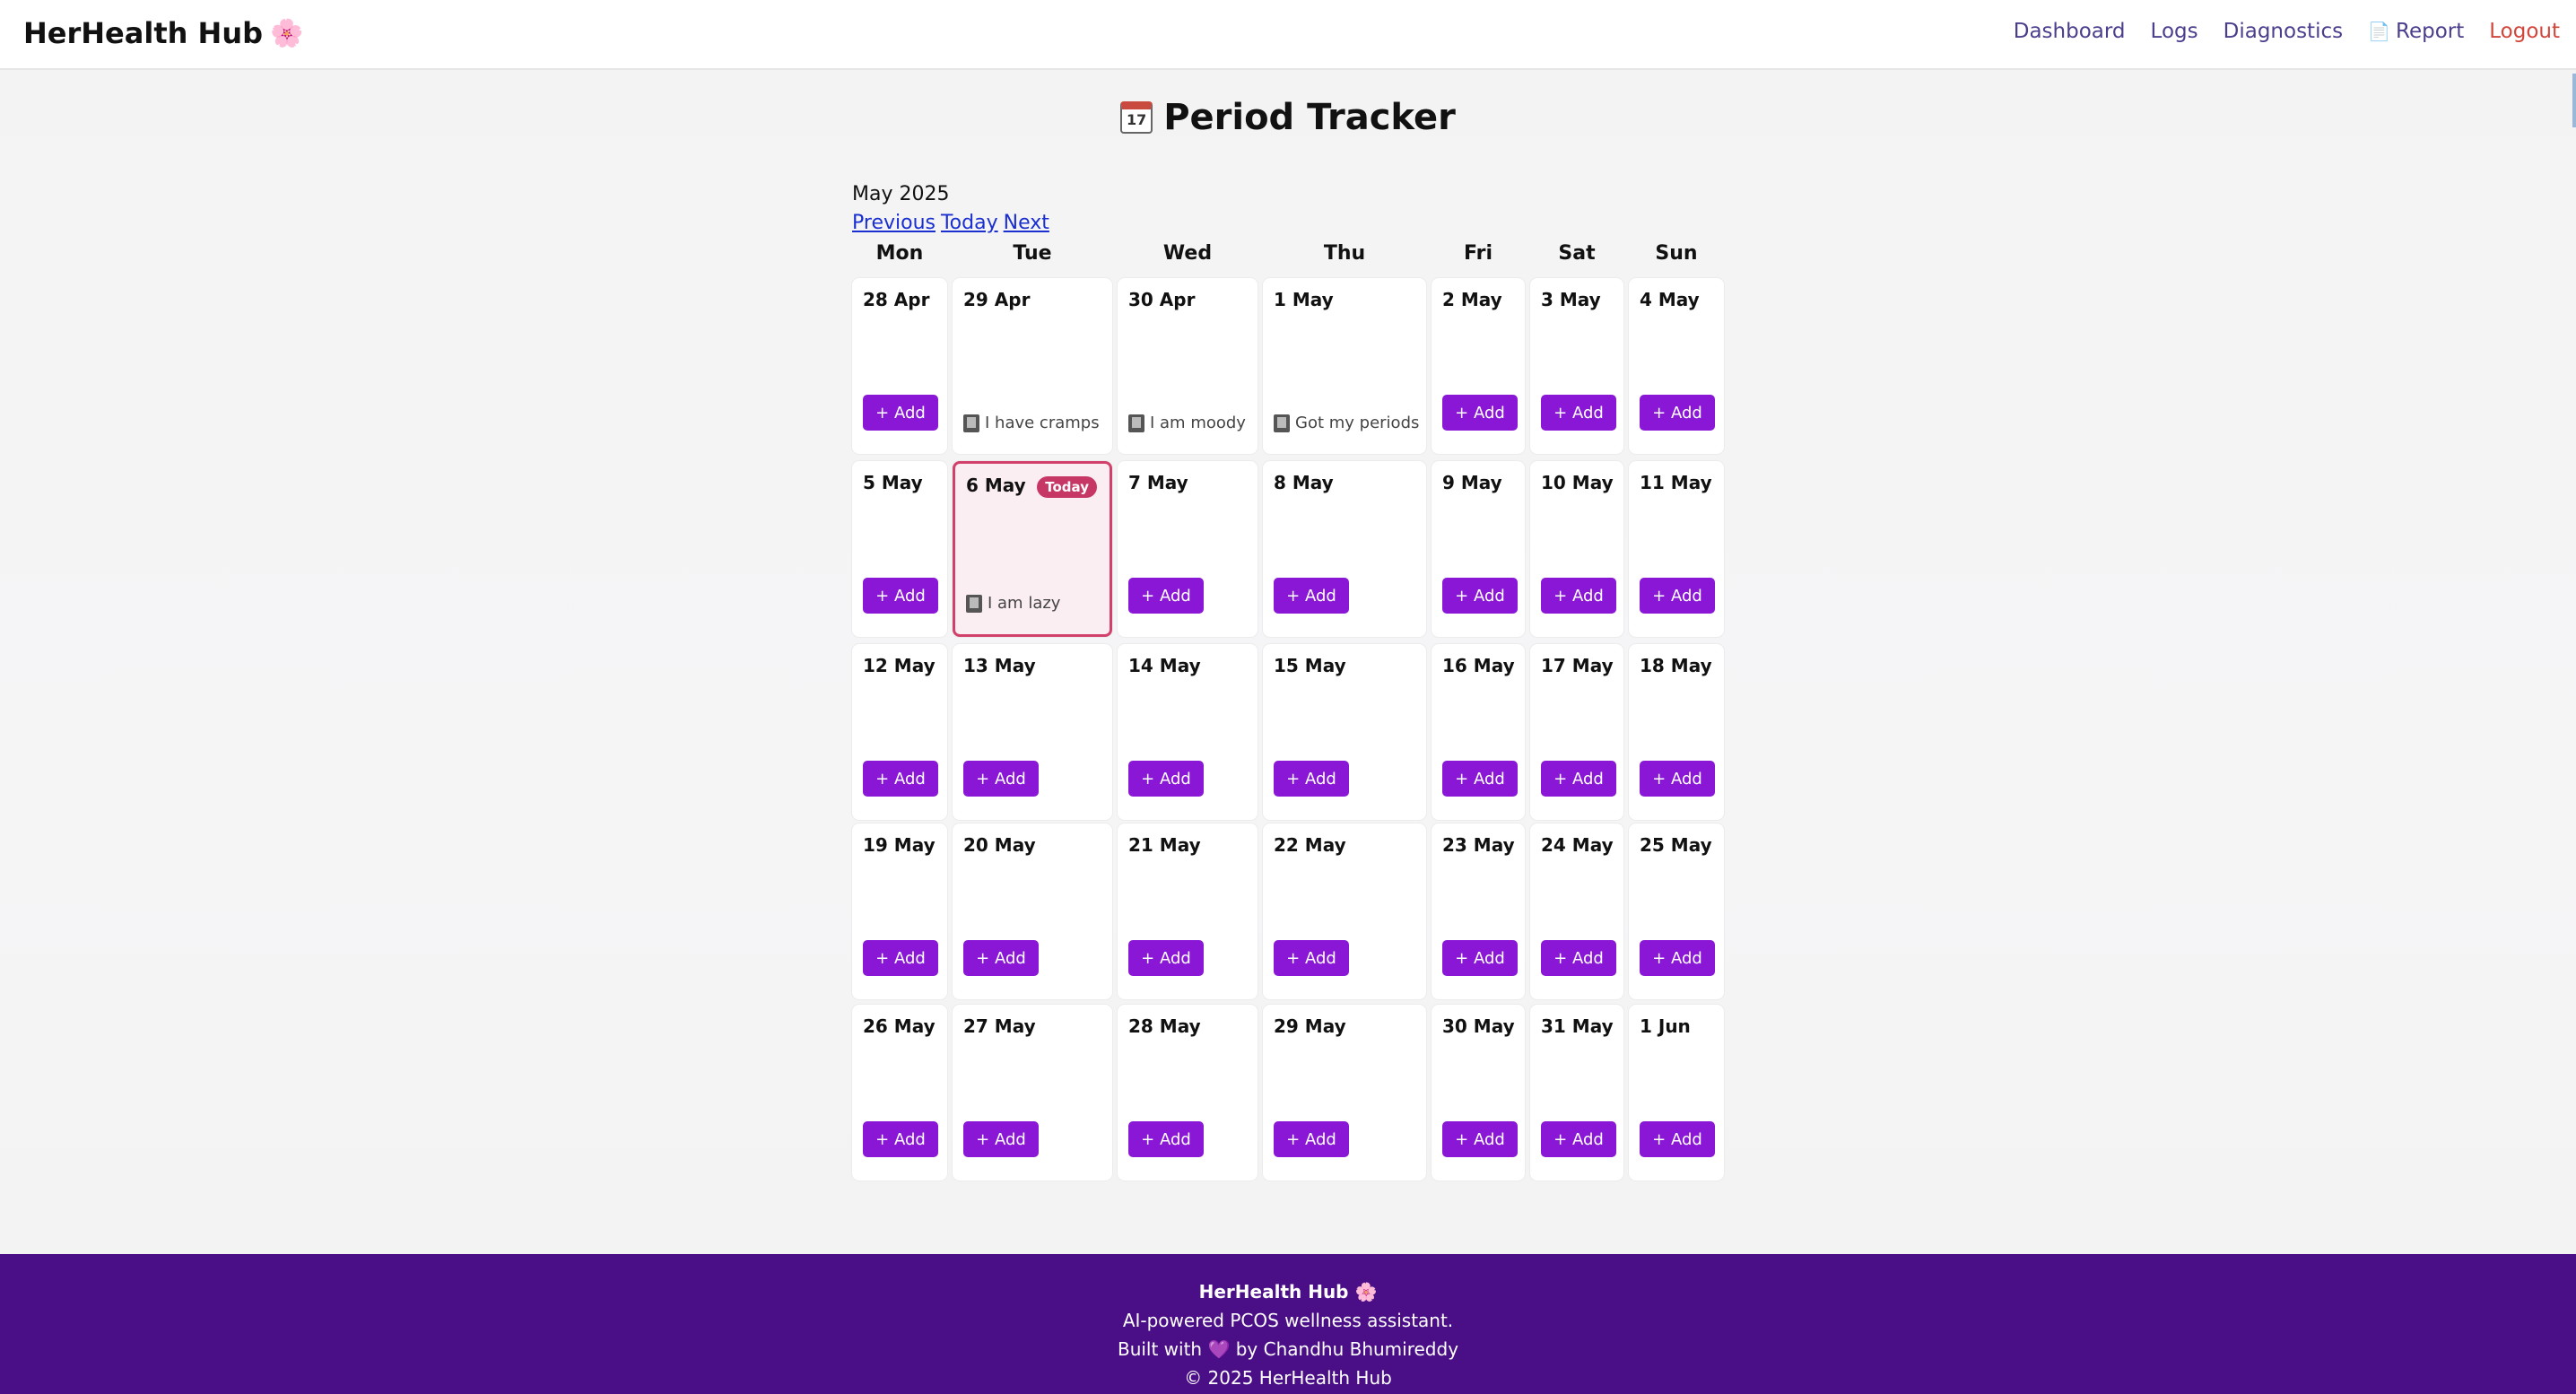  Describe the element at coordinates (1032, 1093) in the screenshot. I see `day-cell: 27 May + Add` at that location.